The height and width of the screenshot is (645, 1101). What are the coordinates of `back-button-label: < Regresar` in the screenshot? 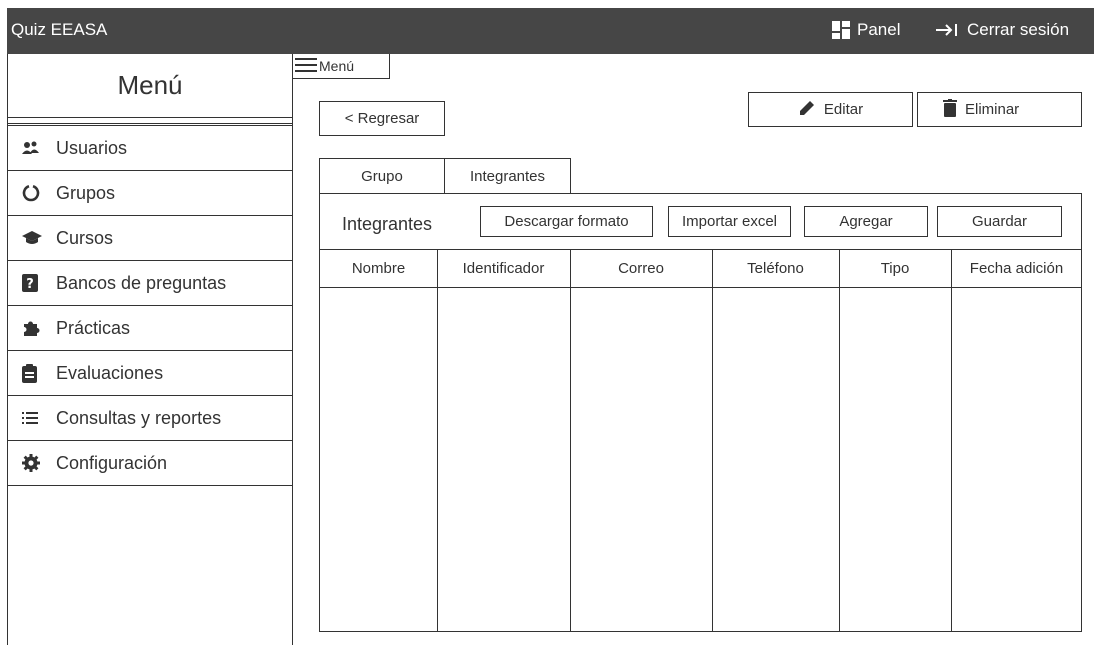 It's located at (382, 118).